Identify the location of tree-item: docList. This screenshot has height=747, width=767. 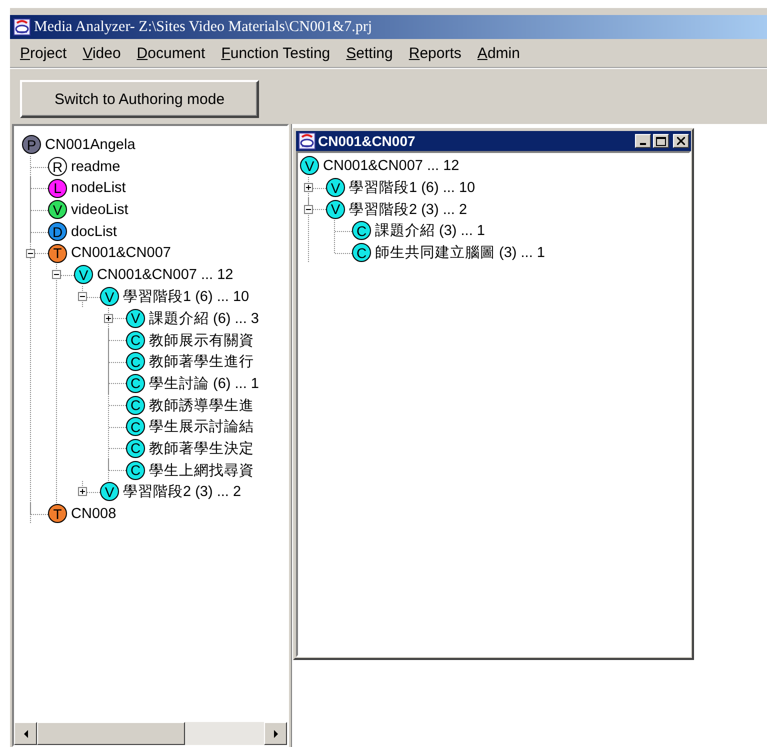
(94, 232).